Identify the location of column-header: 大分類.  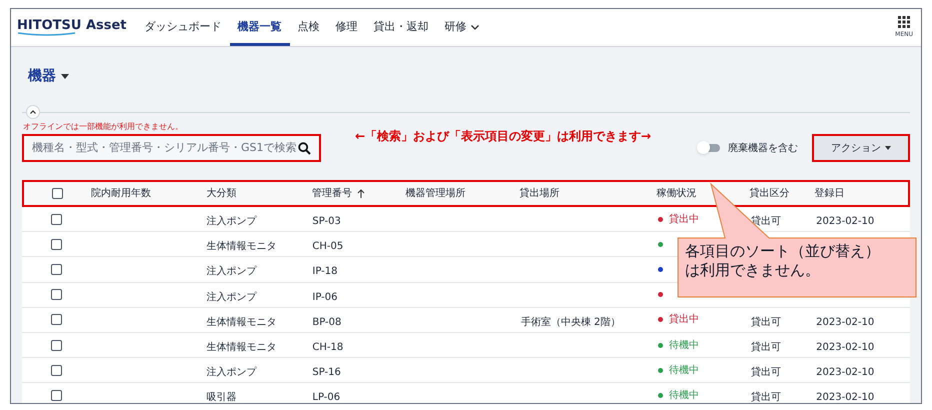
(221, 193).